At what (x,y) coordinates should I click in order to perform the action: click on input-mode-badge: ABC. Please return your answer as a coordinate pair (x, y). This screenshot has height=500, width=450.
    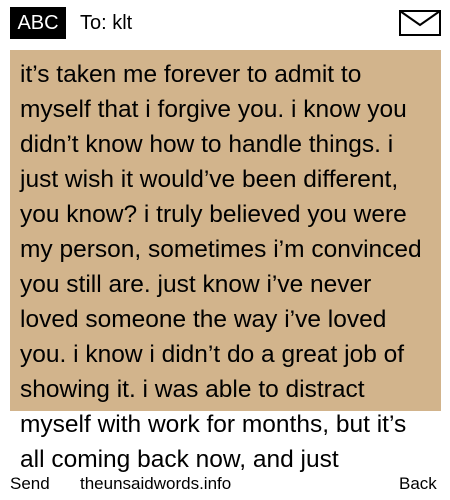
    Looking at the image, I should click on (38, 23).